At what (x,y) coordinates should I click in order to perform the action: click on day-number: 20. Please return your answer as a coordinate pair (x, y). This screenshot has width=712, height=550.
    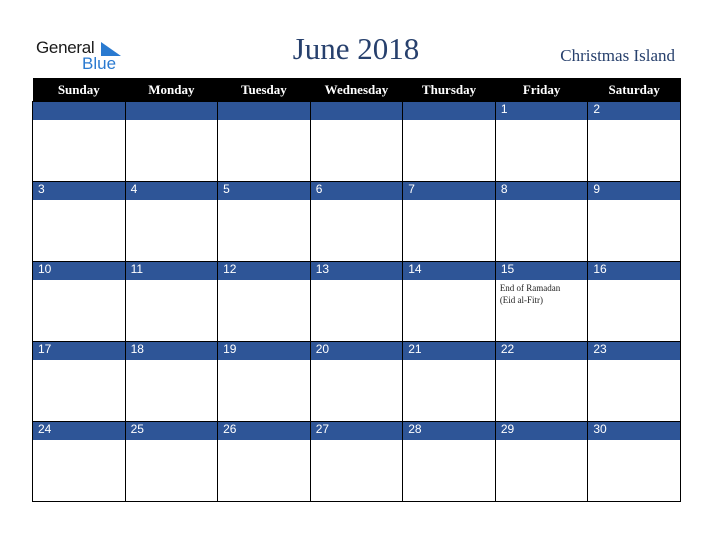
    Looking at the image, I should click on (356, 350).